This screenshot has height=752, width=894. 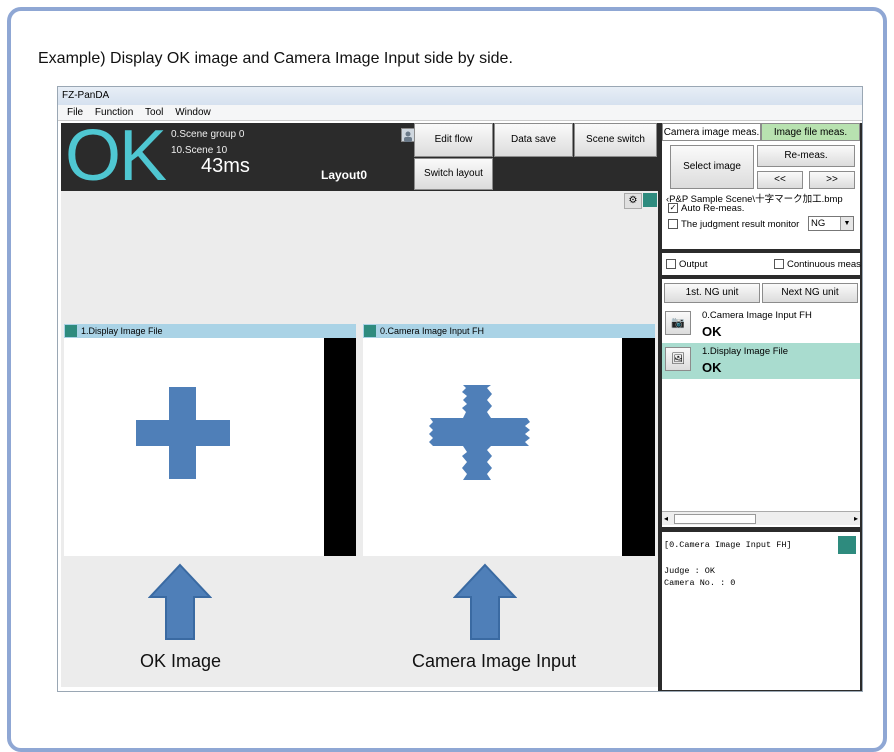 I want to click on list-item: 📷 0.Camera Image Input FH OK, so click(x=761, y=325).